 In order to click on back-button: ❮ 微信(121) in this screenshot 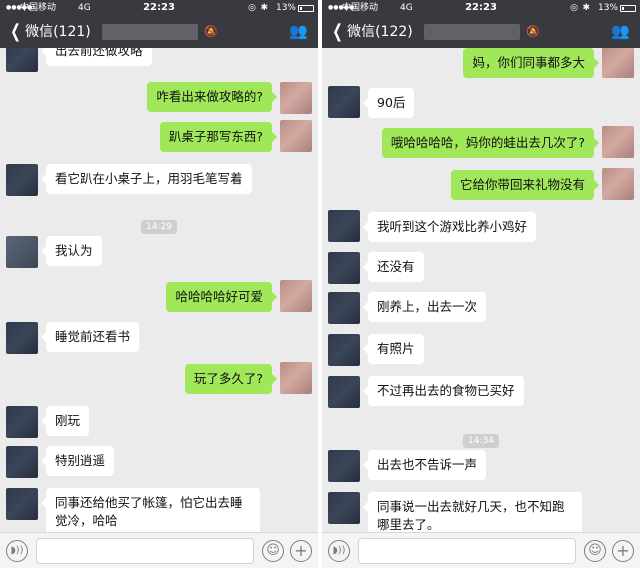, I will do `click(49, 31)`.